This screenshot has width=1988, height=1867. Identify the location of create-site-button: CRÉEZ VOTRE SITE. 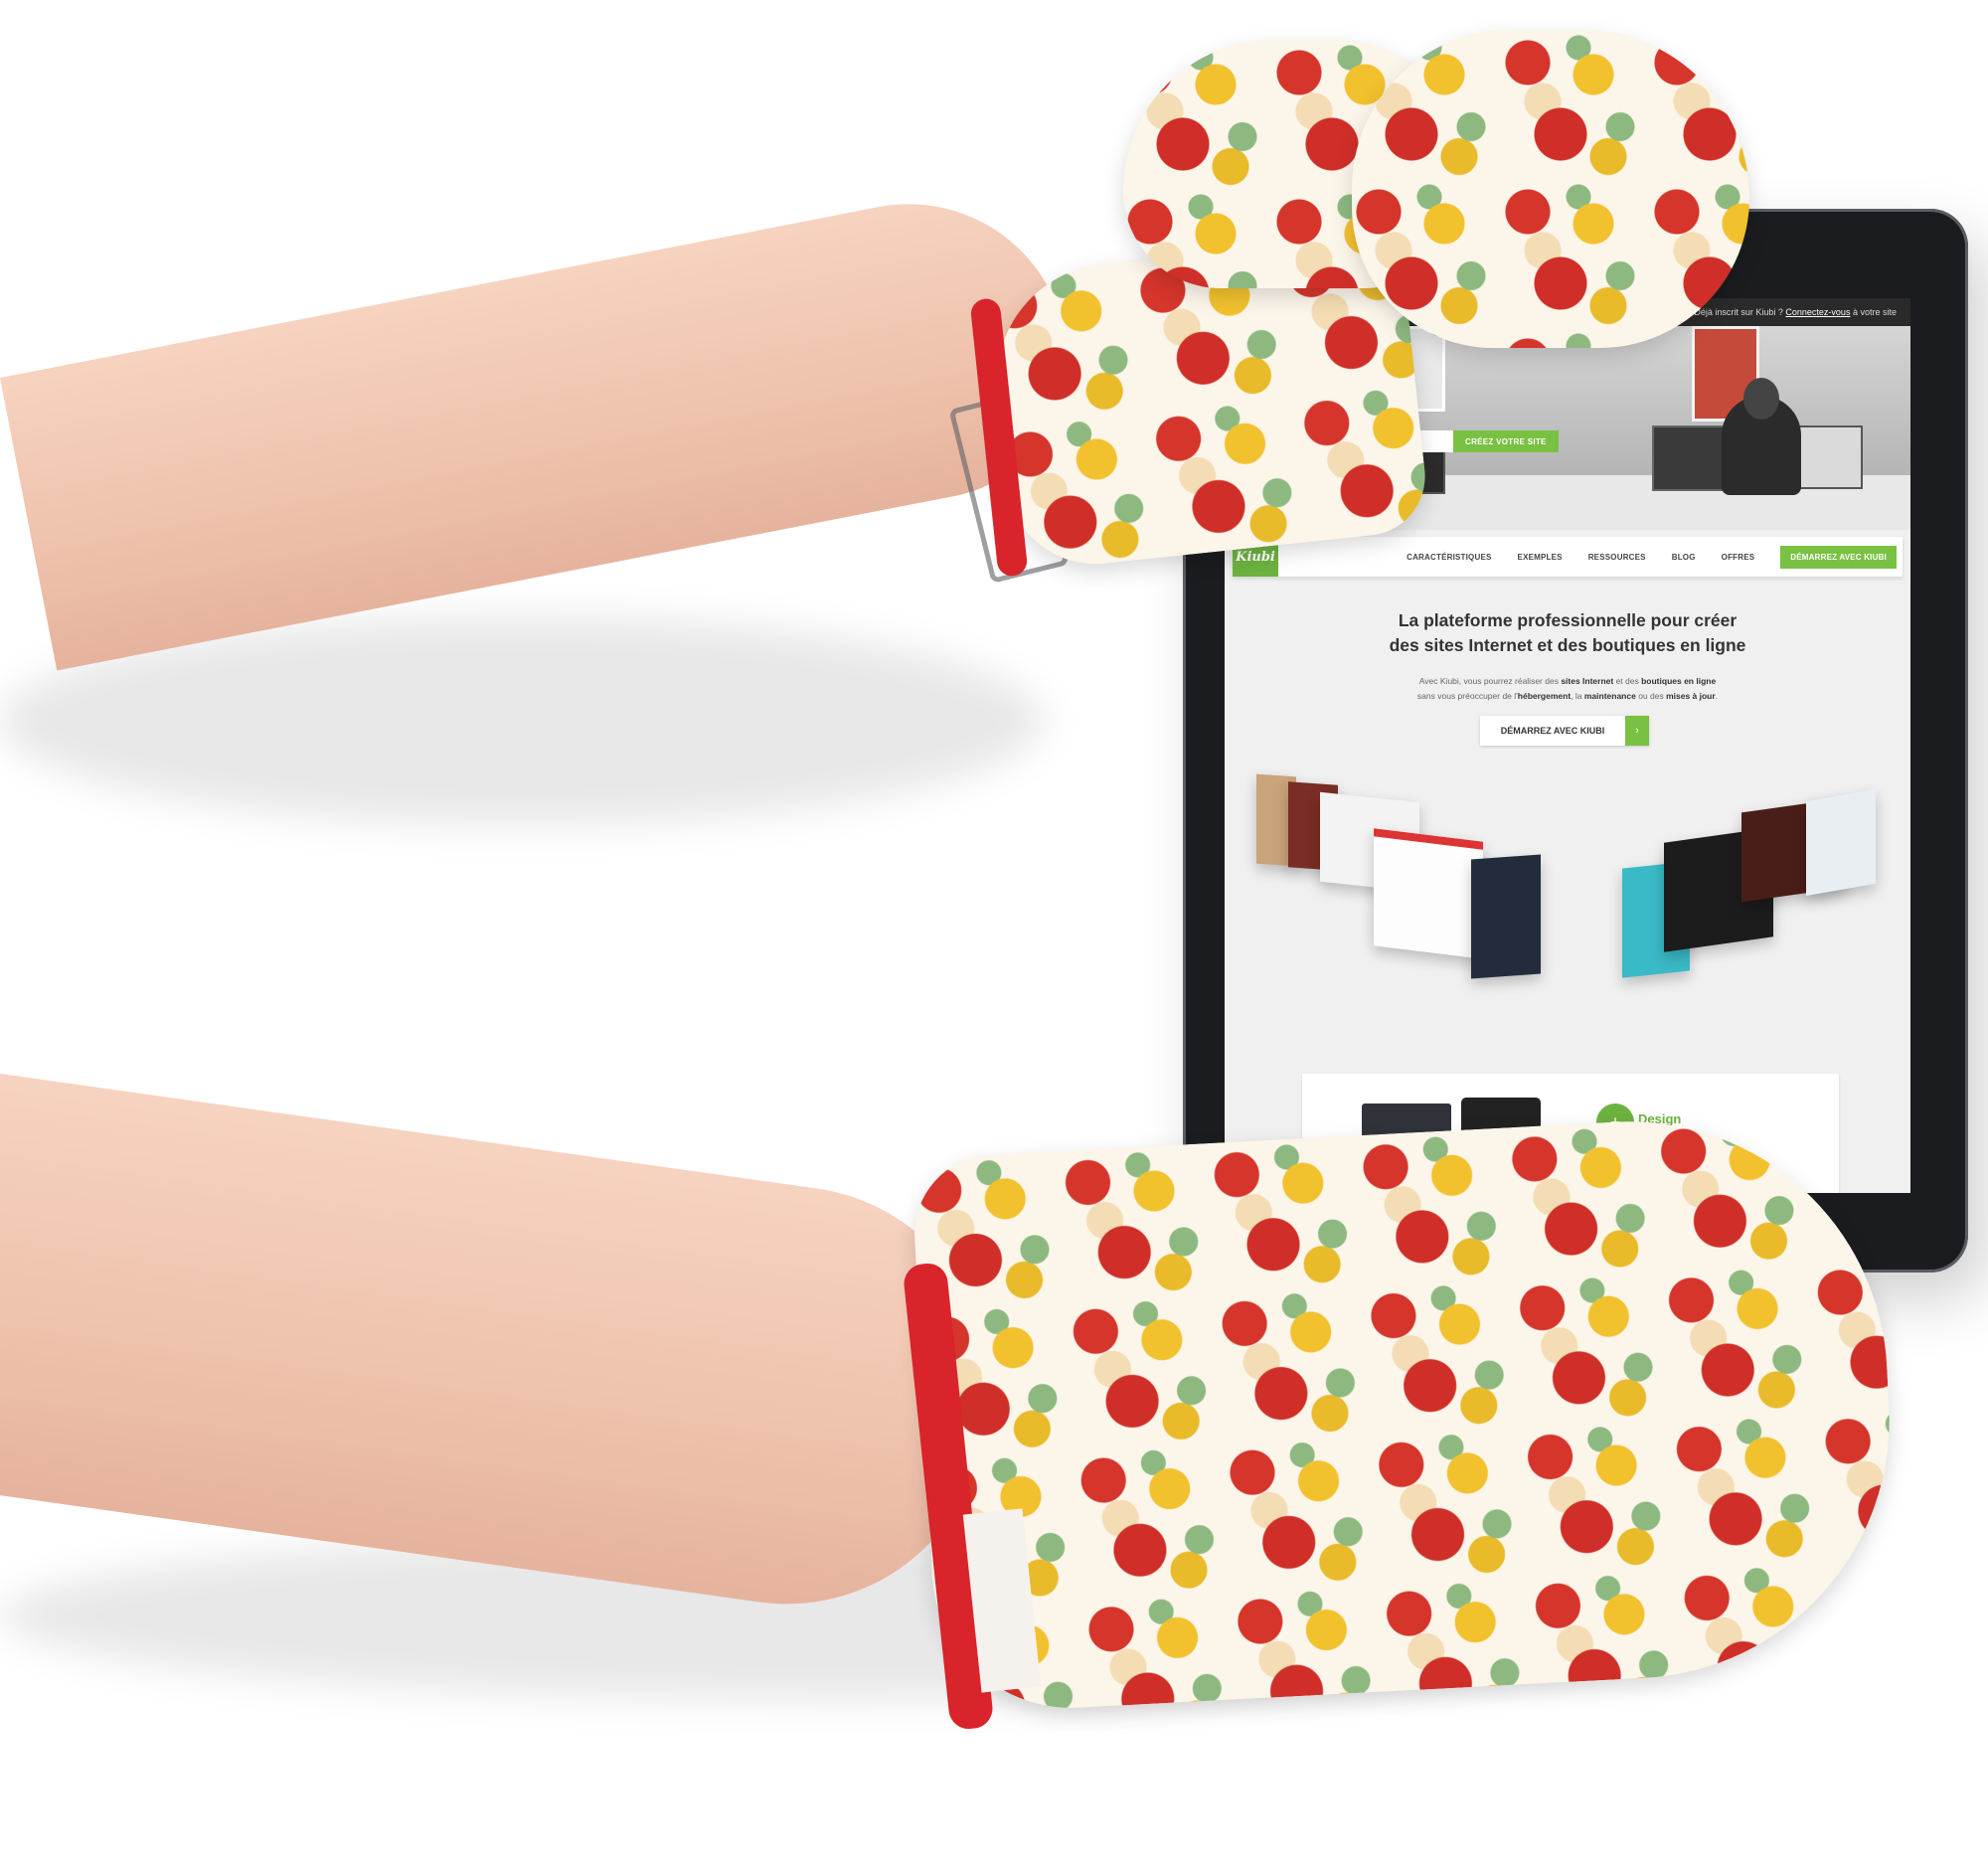
(1506, 441).